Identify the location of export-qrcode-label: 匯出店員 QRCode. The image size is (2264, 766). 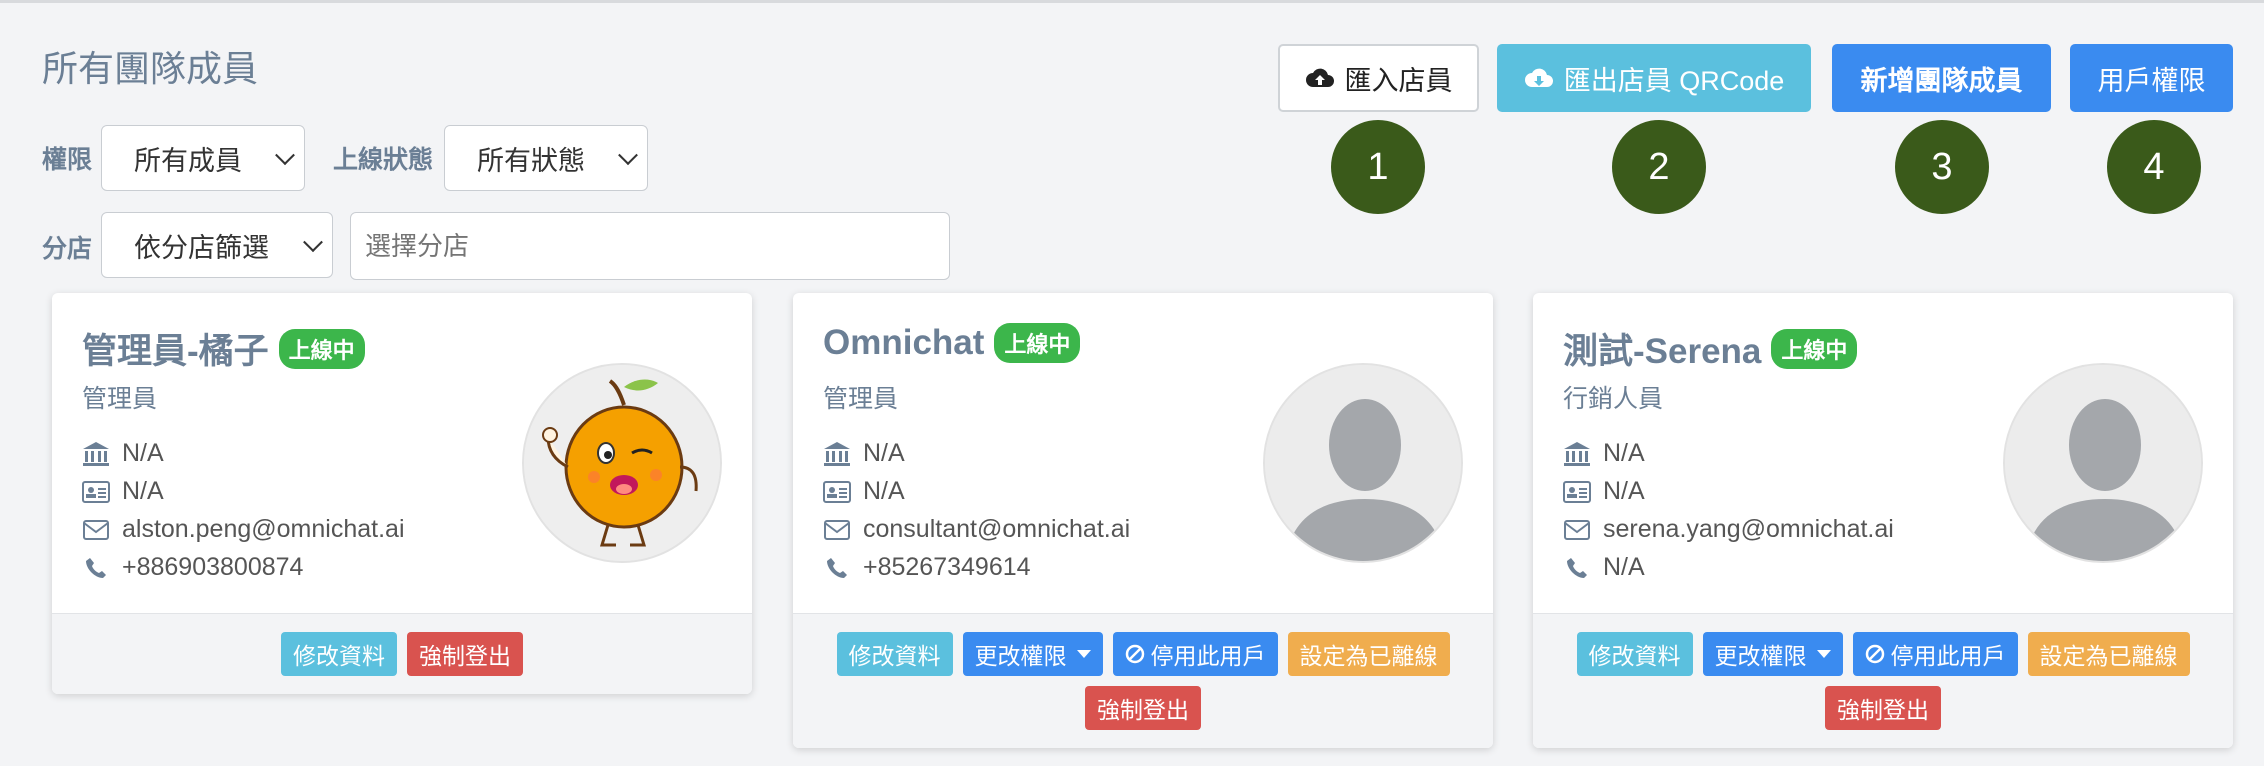
(1674, 80).